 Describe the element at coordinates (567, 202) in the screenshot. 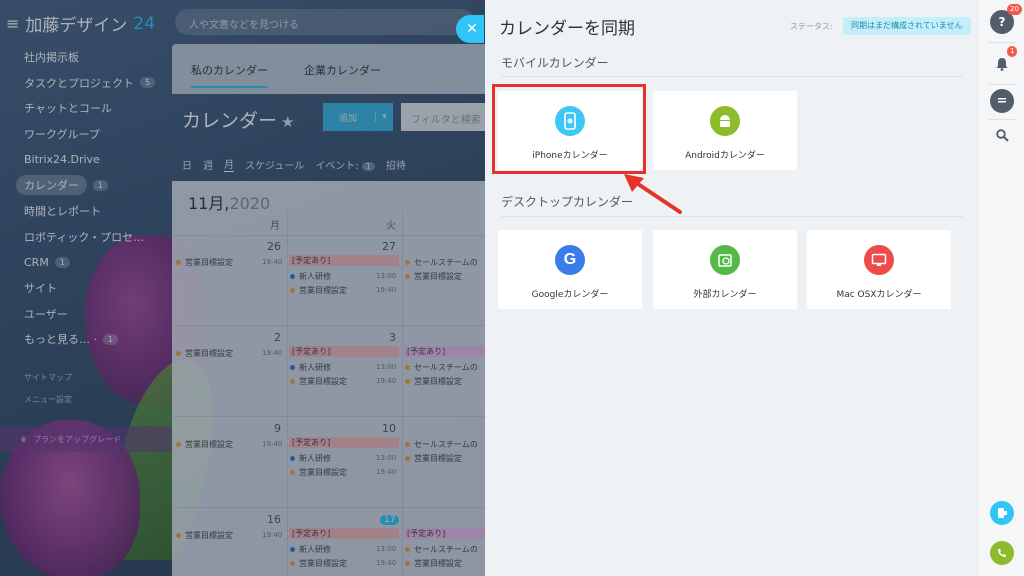

I see `section-heading-desktop: デスクトップカレンダー` at that location.